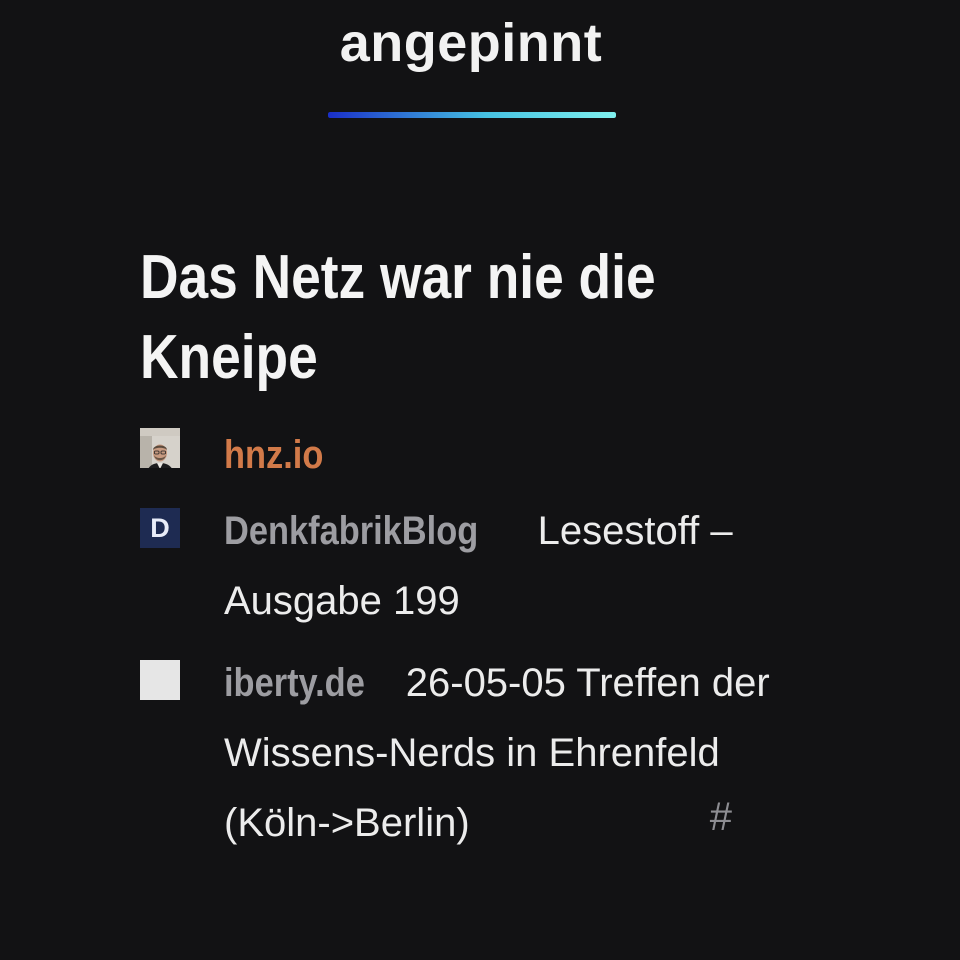 Image resolution: width=960 pixels, height=960 pixels. What do you see at coordinates (472, 115) in the screenshot?
I see `title-underline` at bounding box center [472, 115].